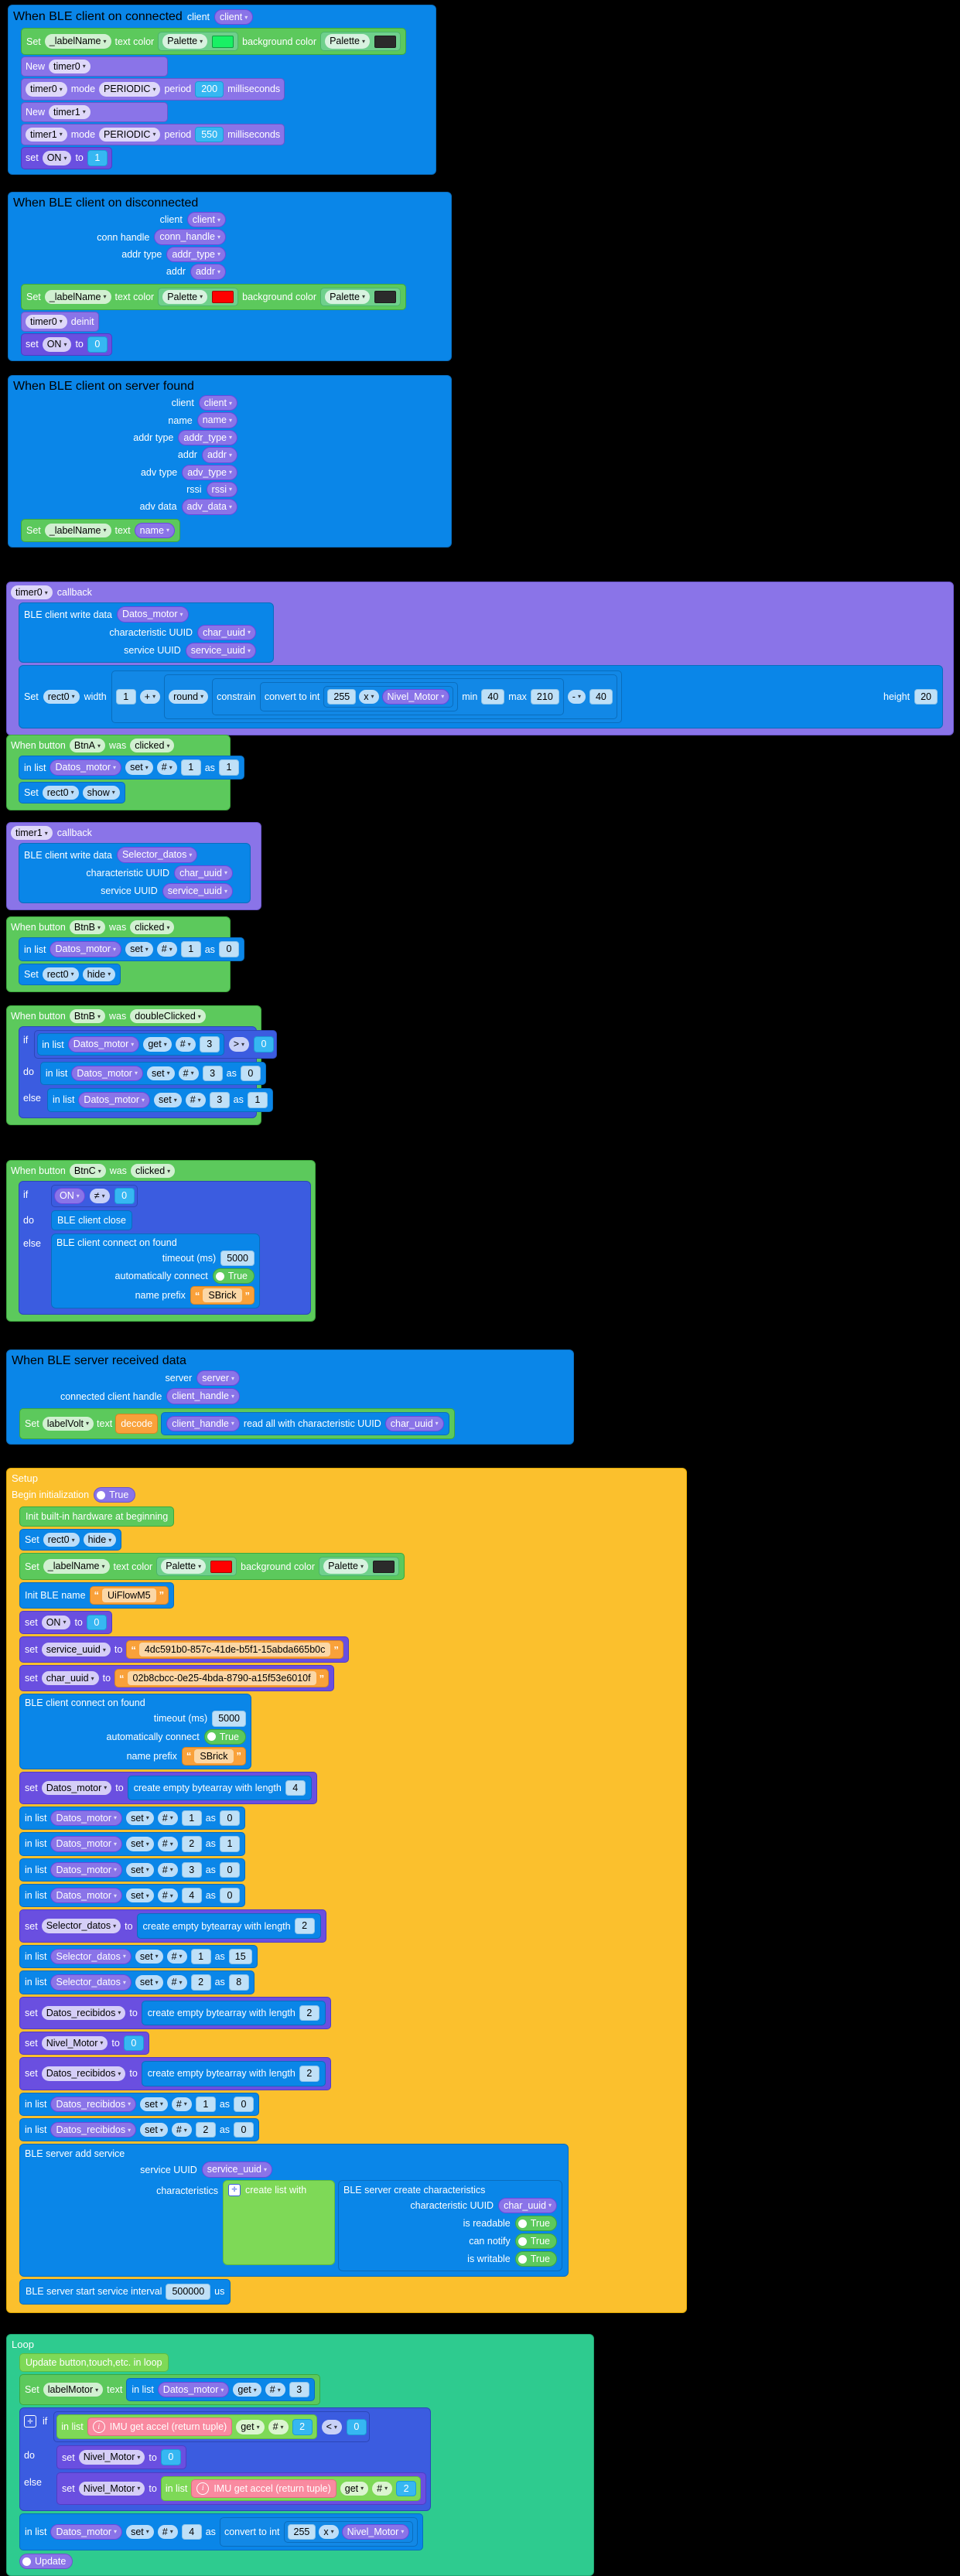 The height and width of the screenshot is (2576, 960). What do you see at coordinates (544, 696) in the screenshot?
I see `max-value: 210` at bounding box center [544, 696].